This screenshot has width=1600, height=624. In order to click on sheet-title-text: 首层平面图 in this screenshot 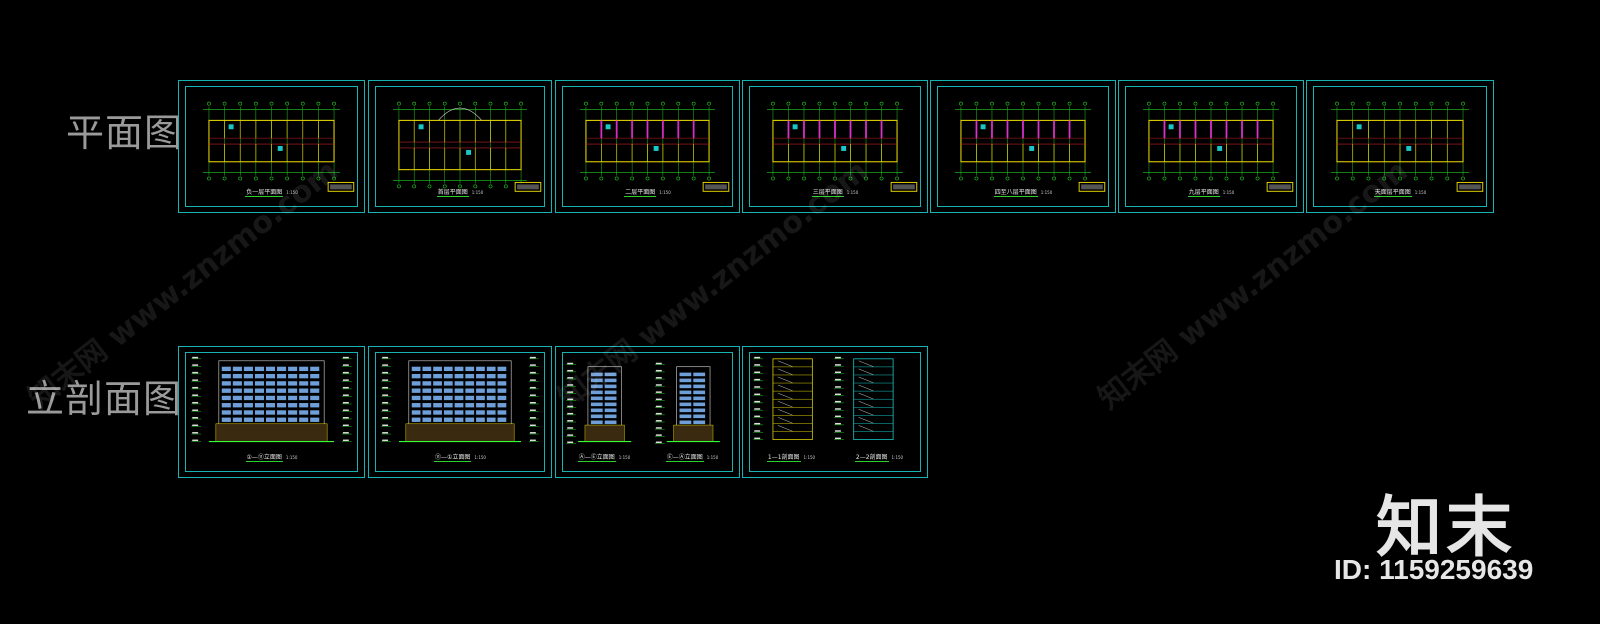, I will do `click(452, 193)`.